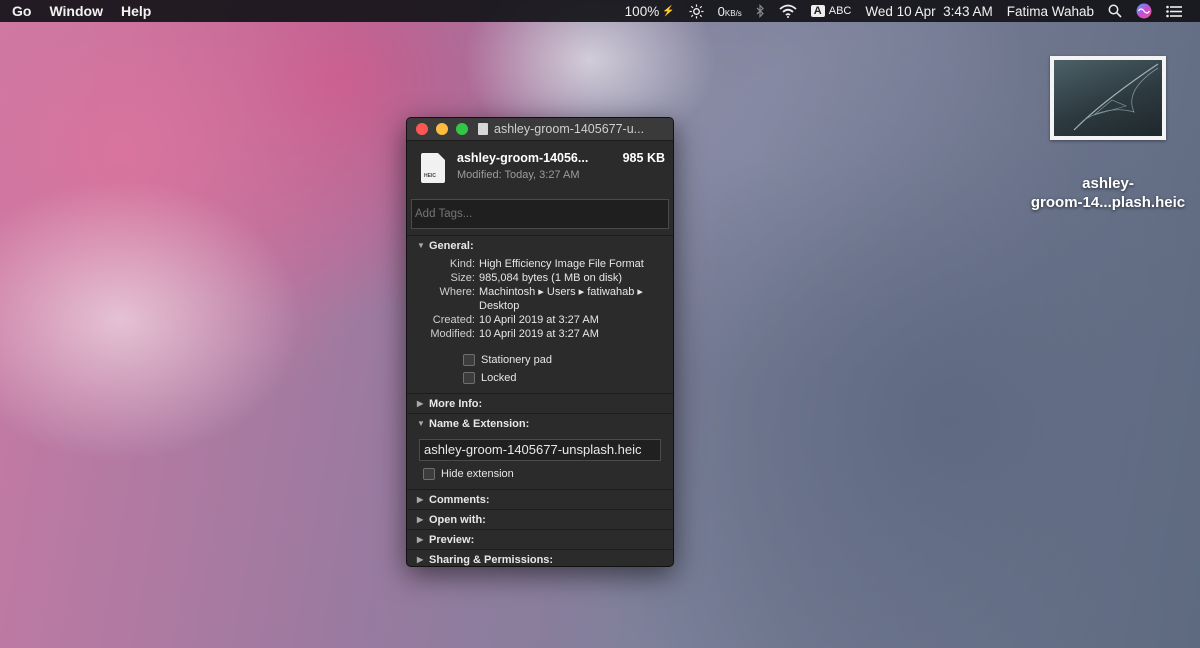 This screenshot has height=648, width=1200. What do you see at coordinates (76, 11) in the screenshot?
I see `menu-window: Window` at bounding box center [76, 11].